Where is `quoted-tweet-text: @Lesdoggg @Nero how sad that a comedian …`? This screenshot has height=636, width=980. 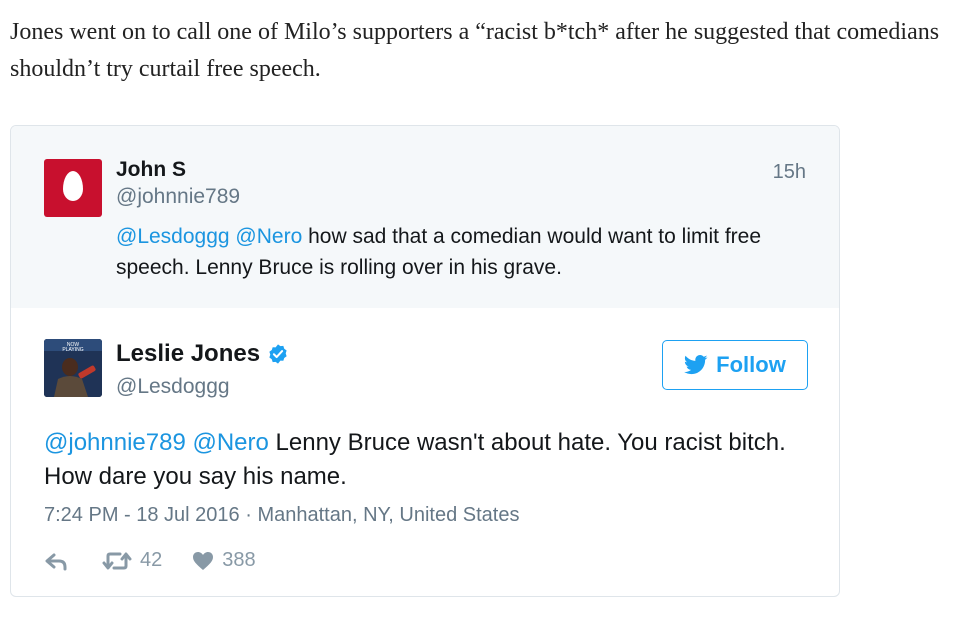 quoted-tweet-text: @Lesdoggg @Nero how sad that a comedian … is located at coordinates (466, 252).